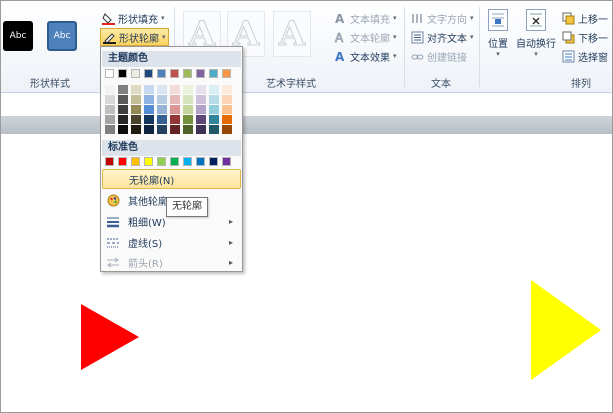  I want to click on wordart-style-3: A, so click(292, 34).